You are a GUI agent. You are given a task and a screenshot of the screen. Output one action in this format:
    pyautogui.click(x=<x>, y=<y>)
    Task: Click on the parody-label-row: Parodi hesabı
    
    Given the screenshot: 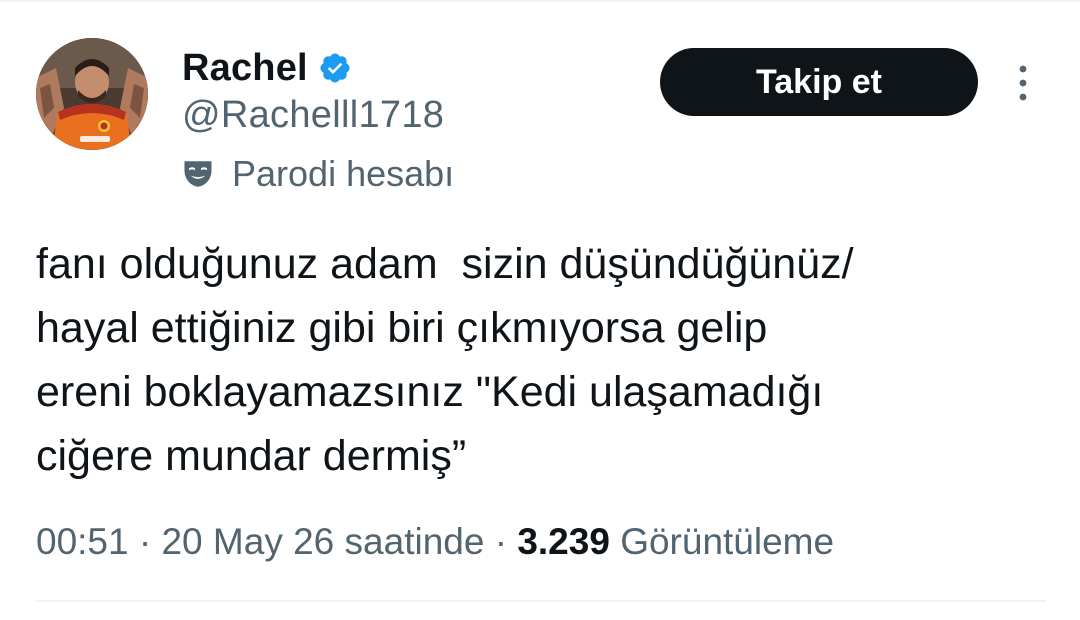 What is the action you would take?
    pyautogui.click(x=317, y=174)
    